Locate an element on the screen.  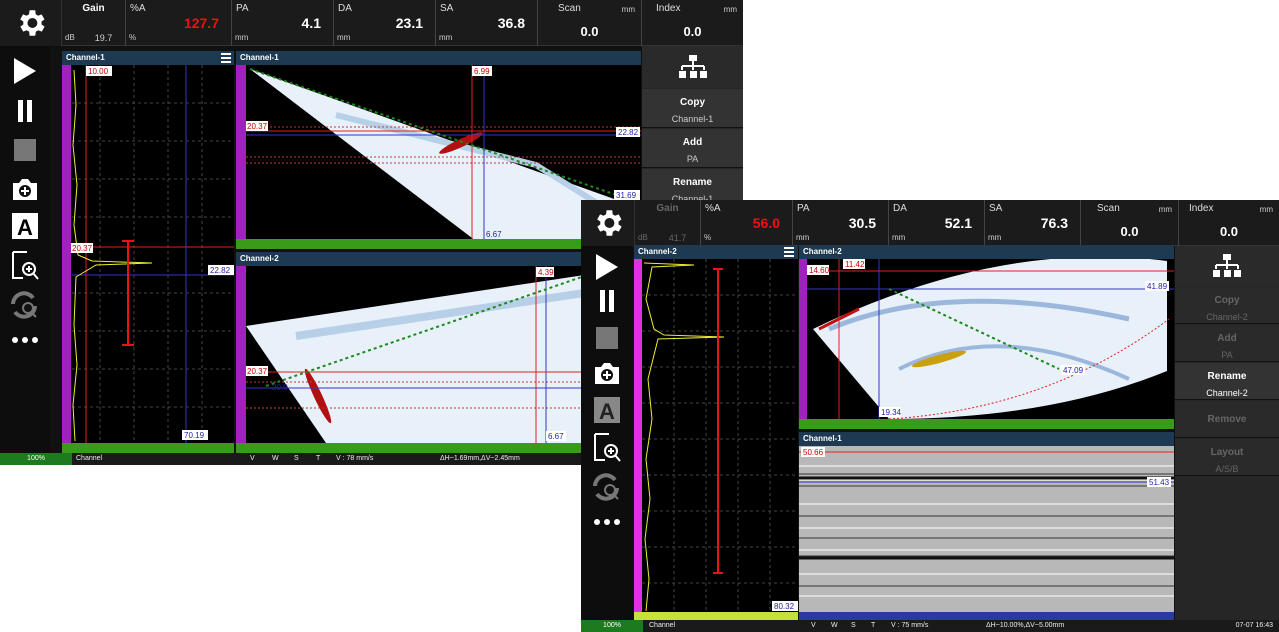
da-value: 23.1 is located at coordinates (409, 23).